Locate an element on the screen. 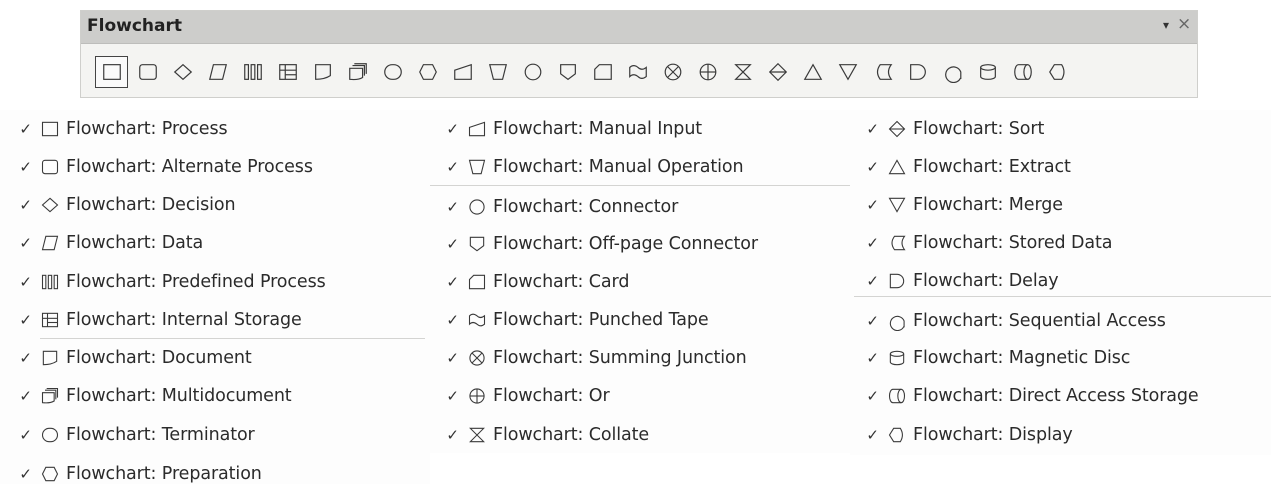 This screenshot has height=493, width=1271. menu-item-data: ✓ Flowchart: Data is located at coordinates (101, 243).